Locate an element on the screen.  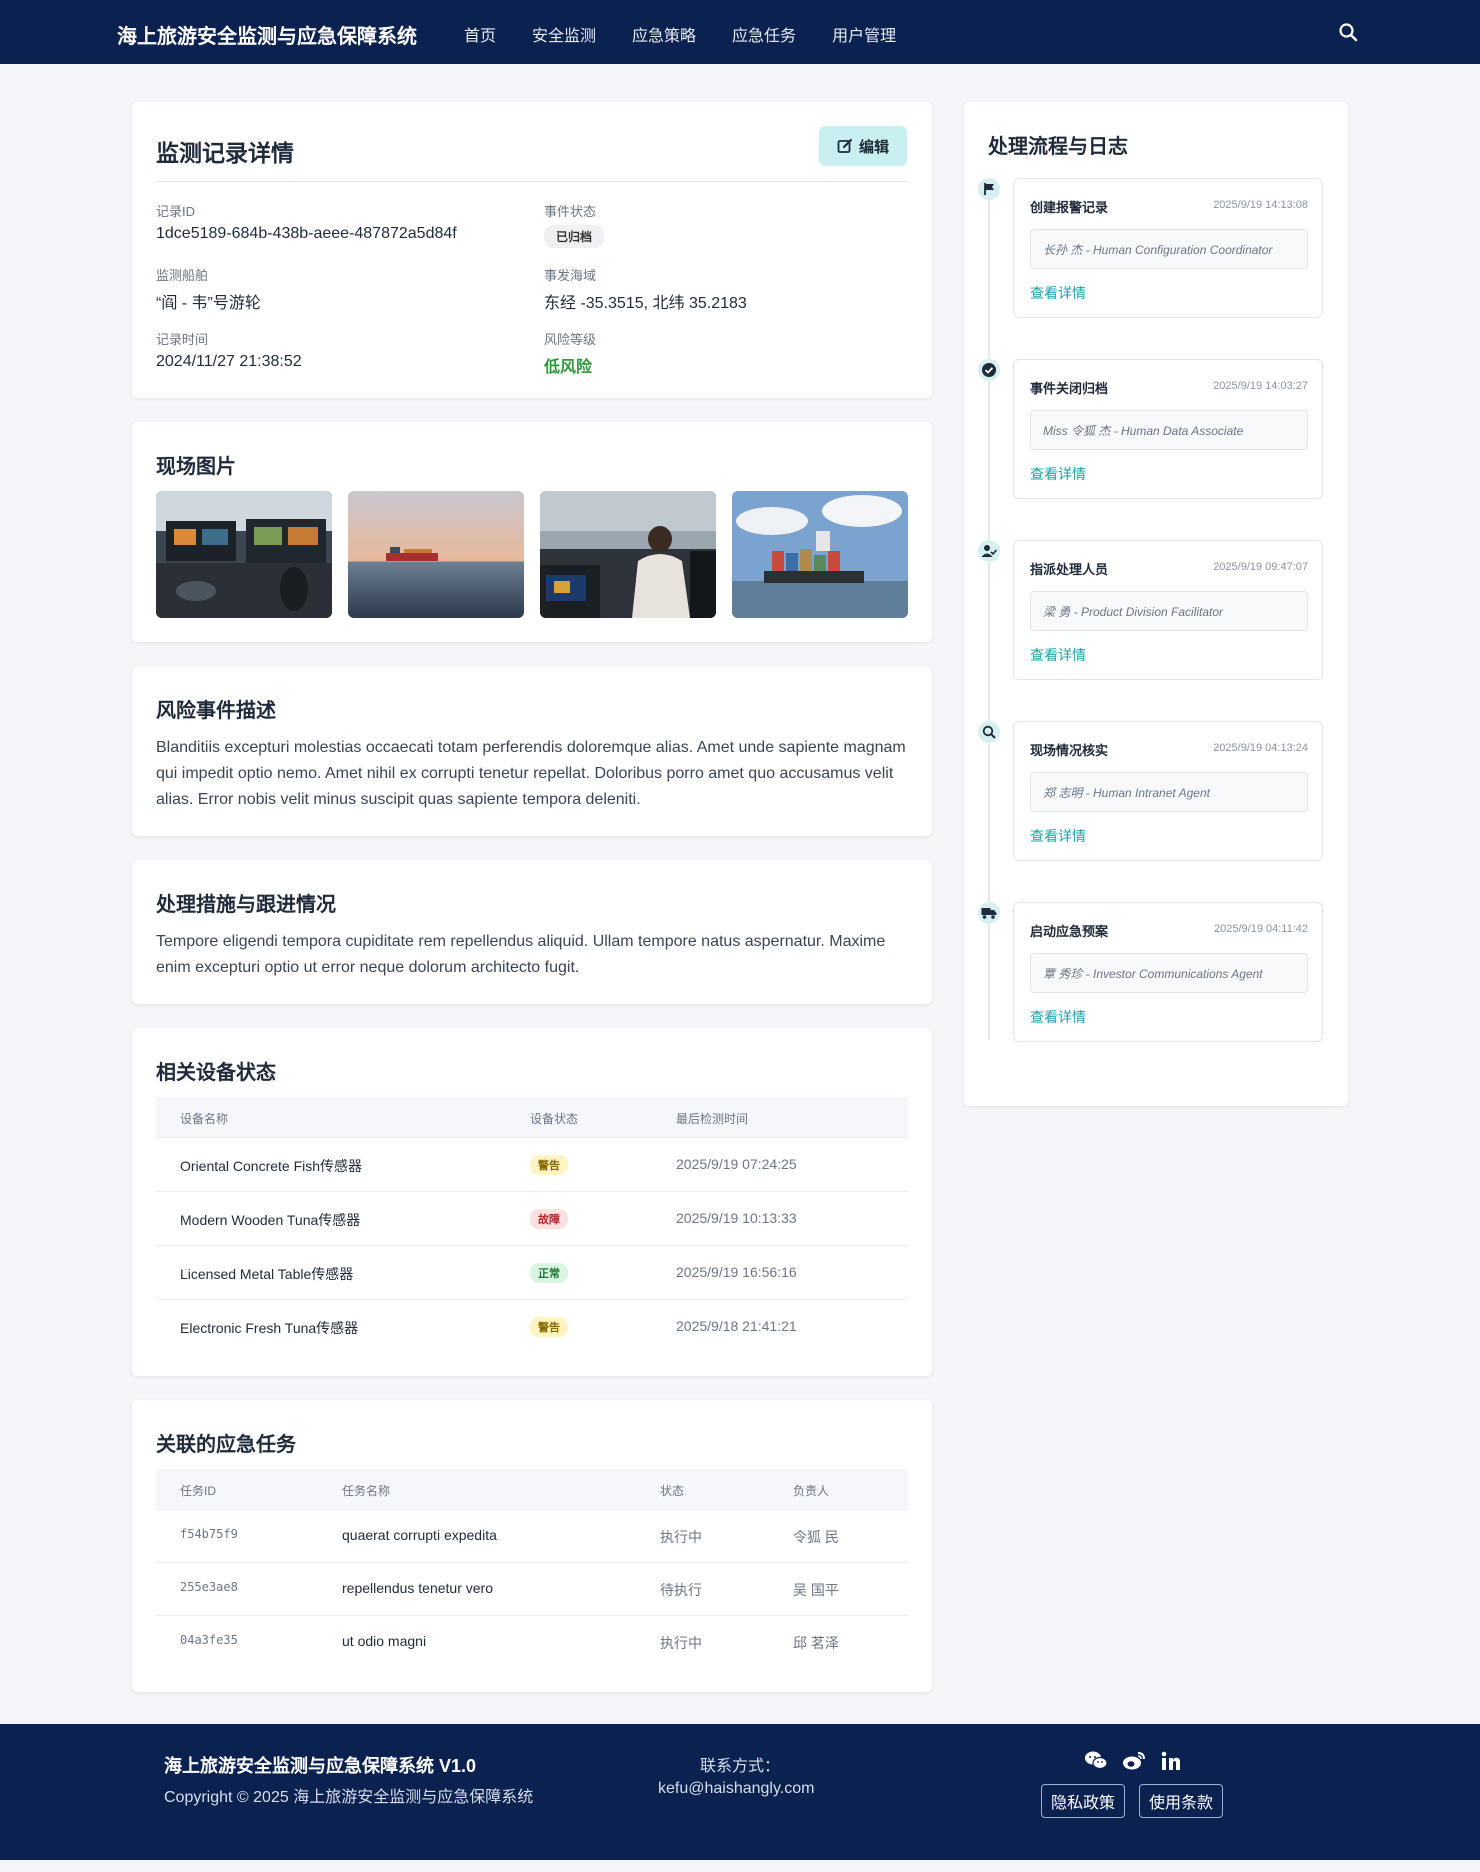
nav-user-management: 用户管理 is located at coordinates (864, 34).